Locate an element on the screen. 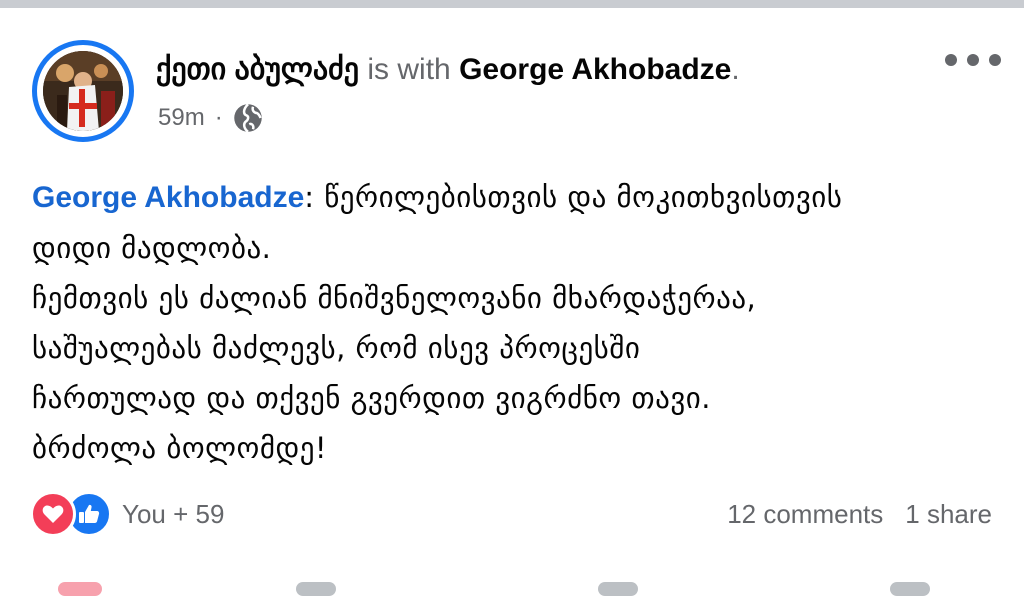 This screenshot has width=1024, height=596. reactions-summary: You + 59 is located at coordinates (127, 514).